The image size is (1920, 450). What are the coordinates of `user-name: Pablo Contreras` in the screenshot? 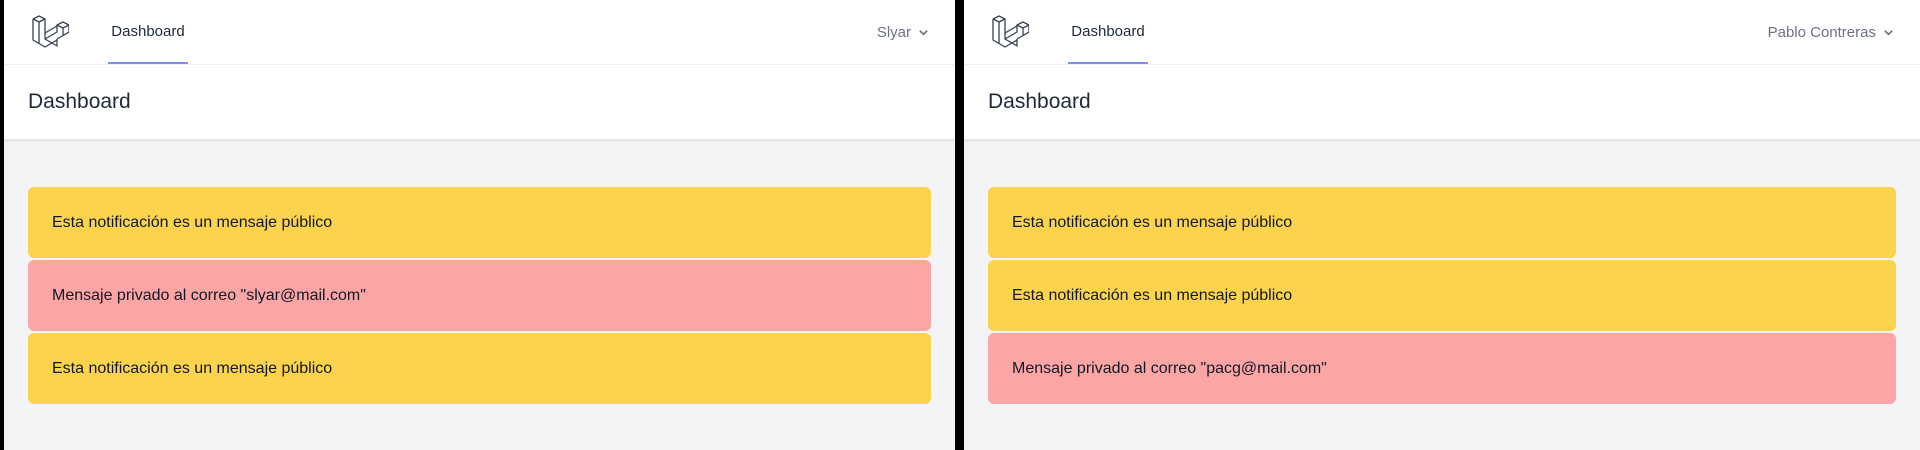 It's located at (1821, 32).